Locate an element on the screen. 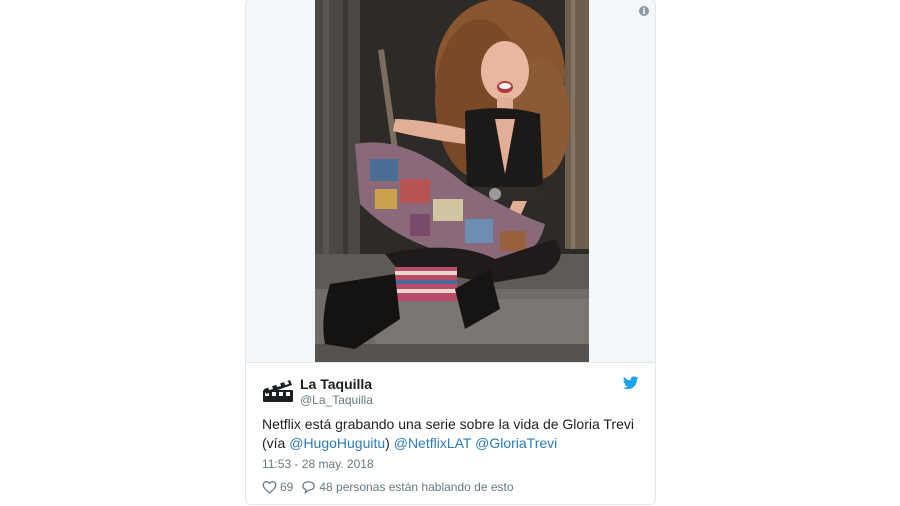  author-screen-name: @La_Taquilla is located at coordinates (336, 400).